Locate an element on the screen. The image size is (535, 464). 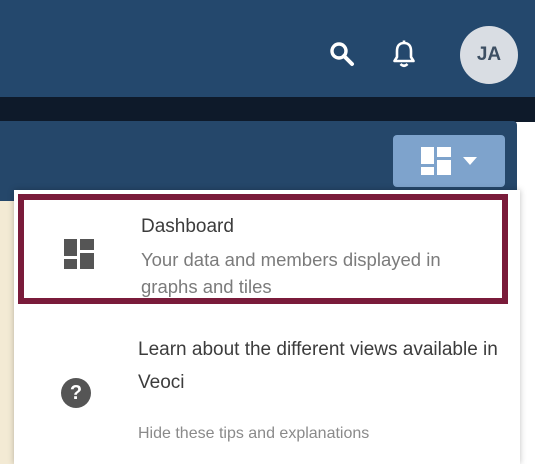
dashboard-option-title: Dashboard is located at coordinates (187, 226).